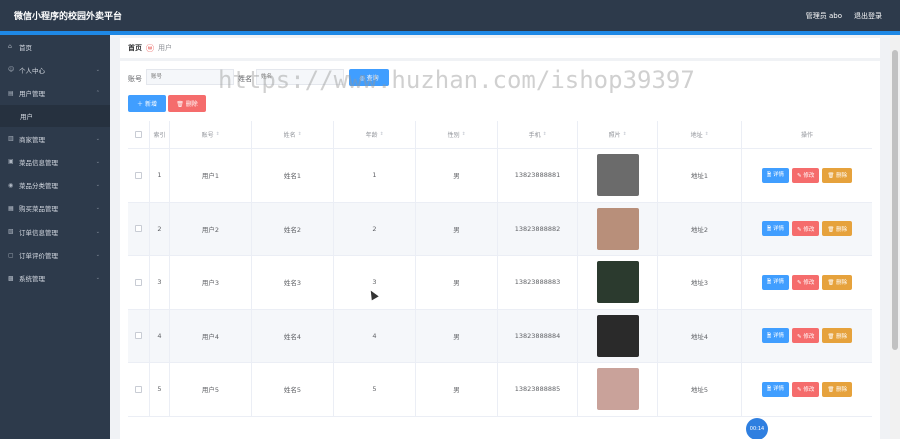 The width and height of the screenshot is (900, 439). I want to click on floating-timer-badge: 00:14, so click(757, 428).